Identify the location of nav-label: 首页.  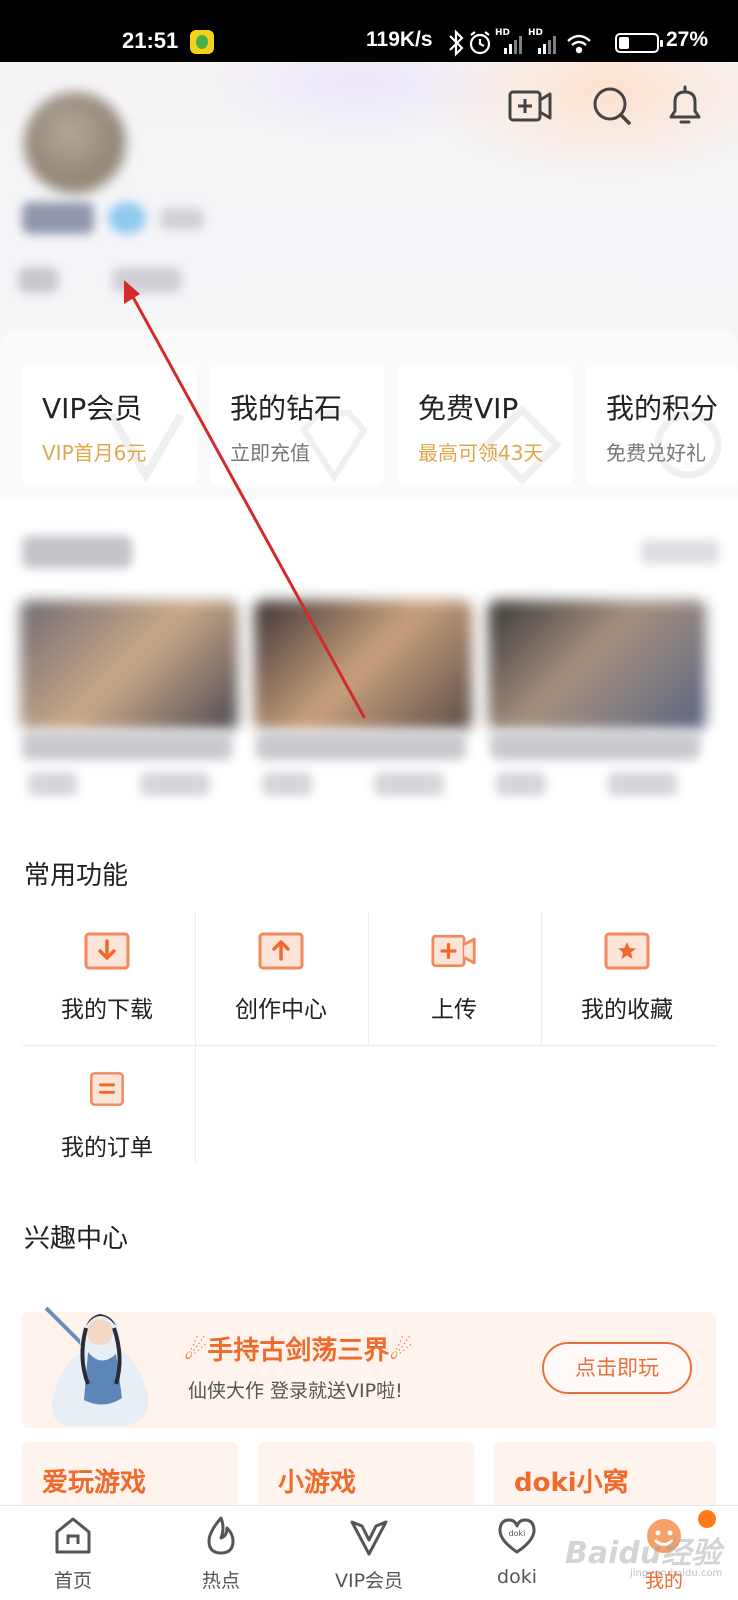
(72, 1581).